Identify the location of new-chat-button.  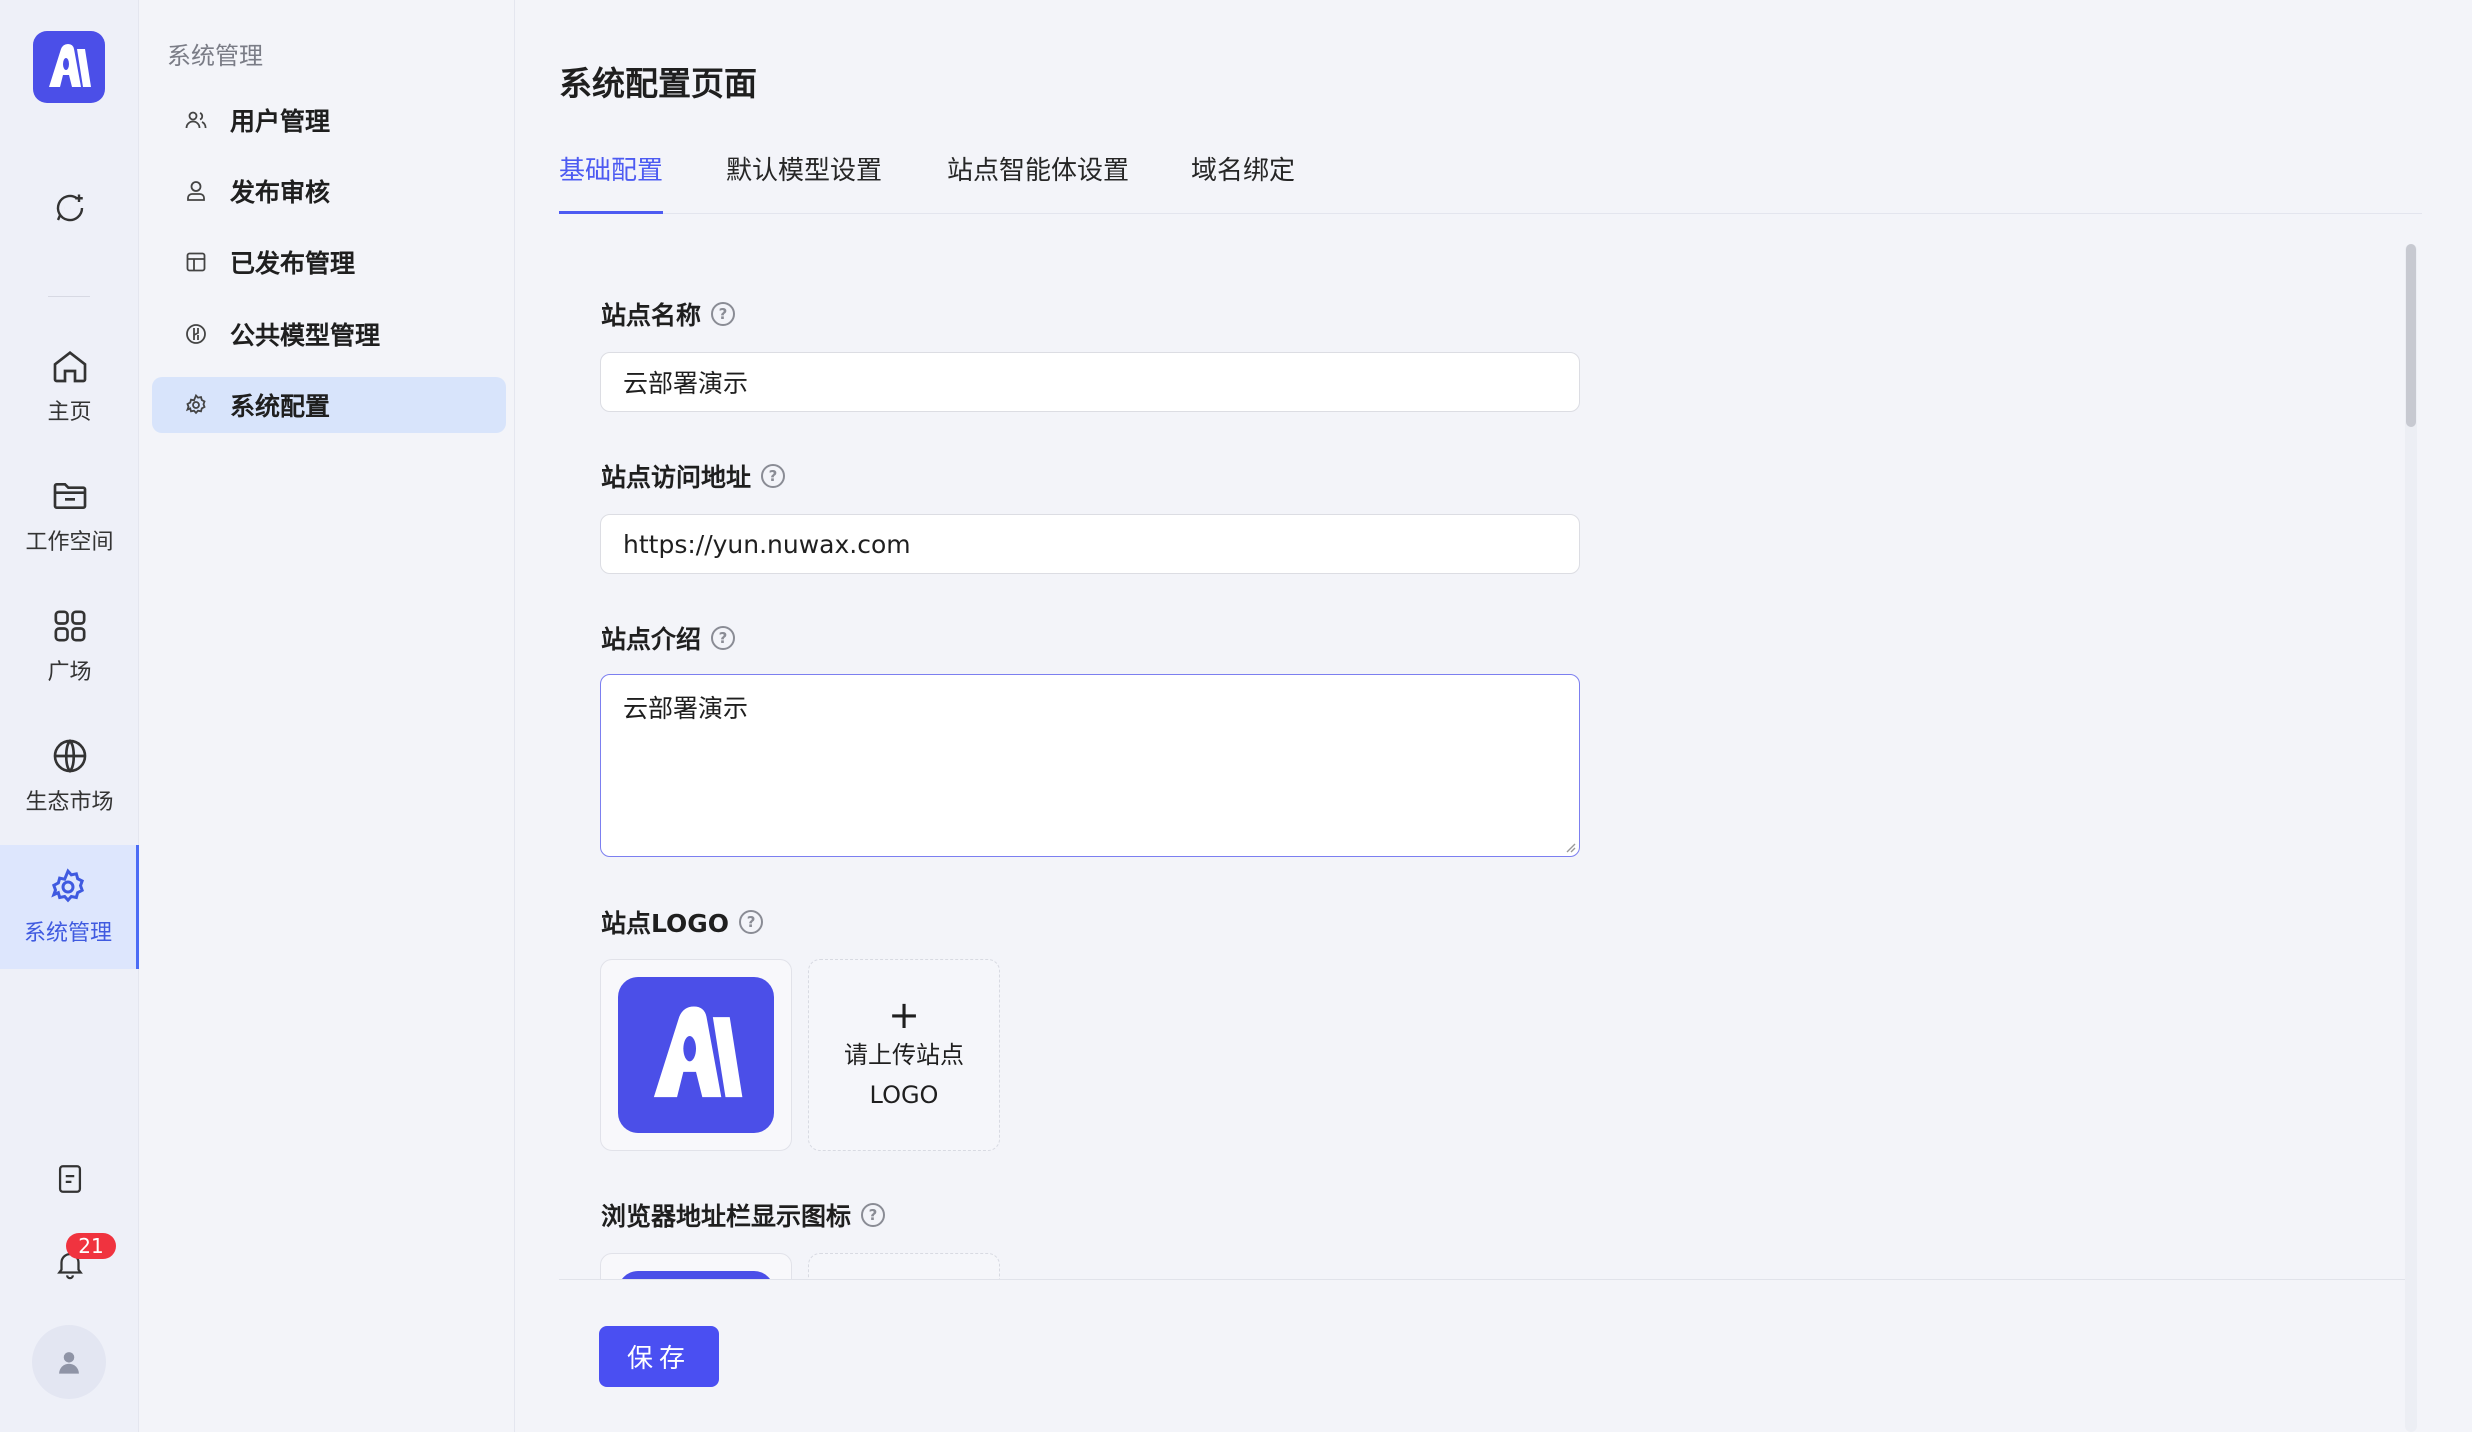
(69, 208).